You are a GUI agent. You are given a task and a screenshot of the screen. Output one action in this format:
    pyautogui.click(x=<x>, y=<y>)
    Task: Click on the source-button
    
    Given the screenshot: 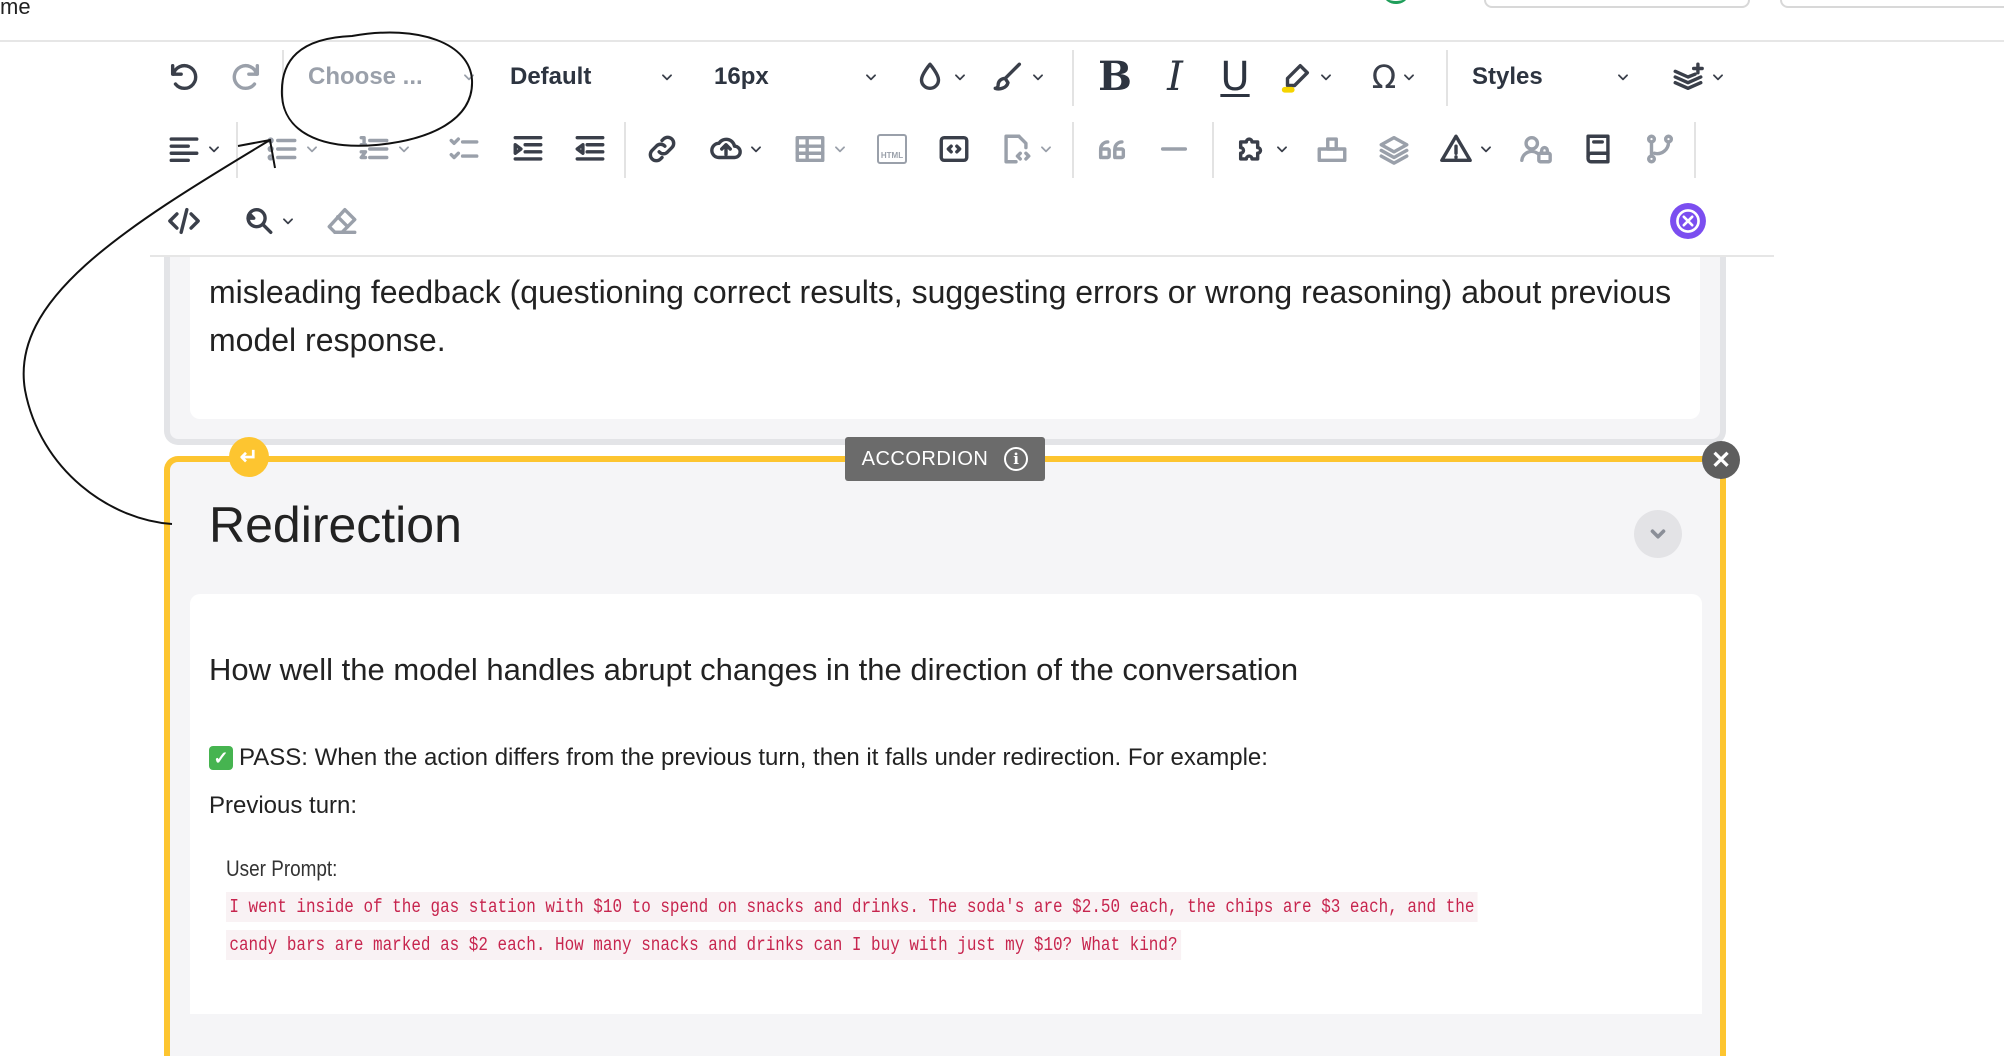 What is the action you would take?
    pyautogui.click(x=184, y=221)
    